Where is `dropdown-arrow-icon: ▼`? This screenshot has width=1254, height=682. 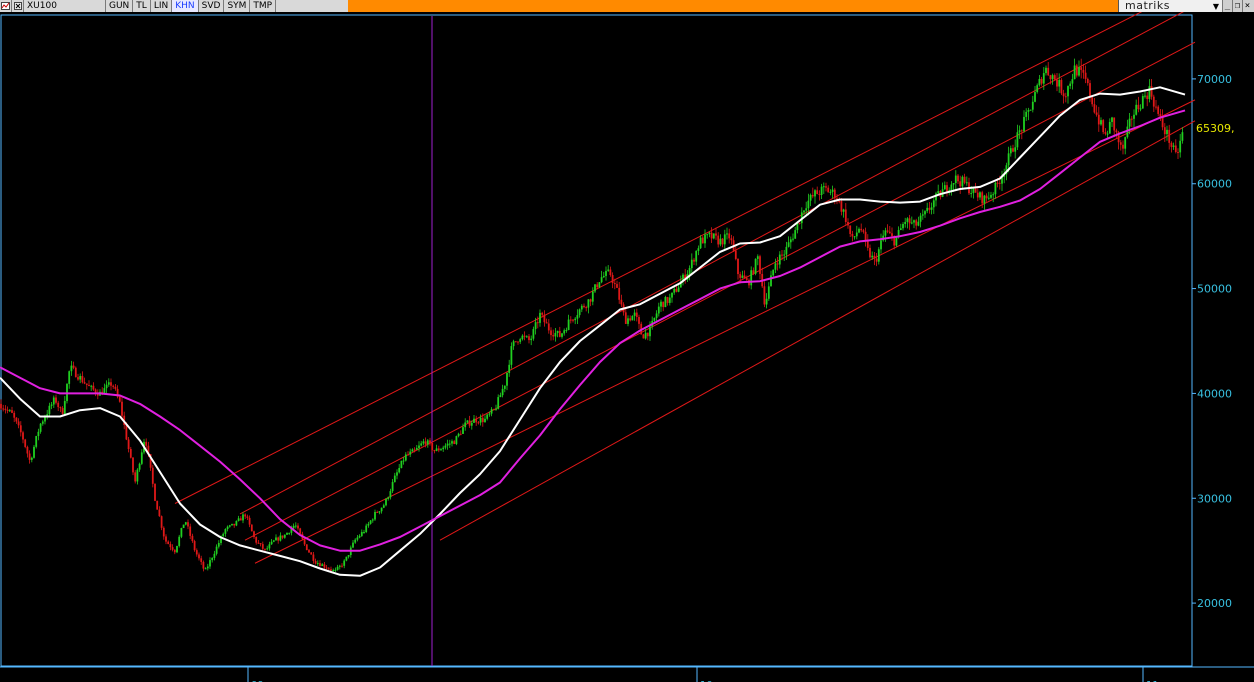
dropdown-arrow-icon: ▼ is located at coordinates (1216, 6).